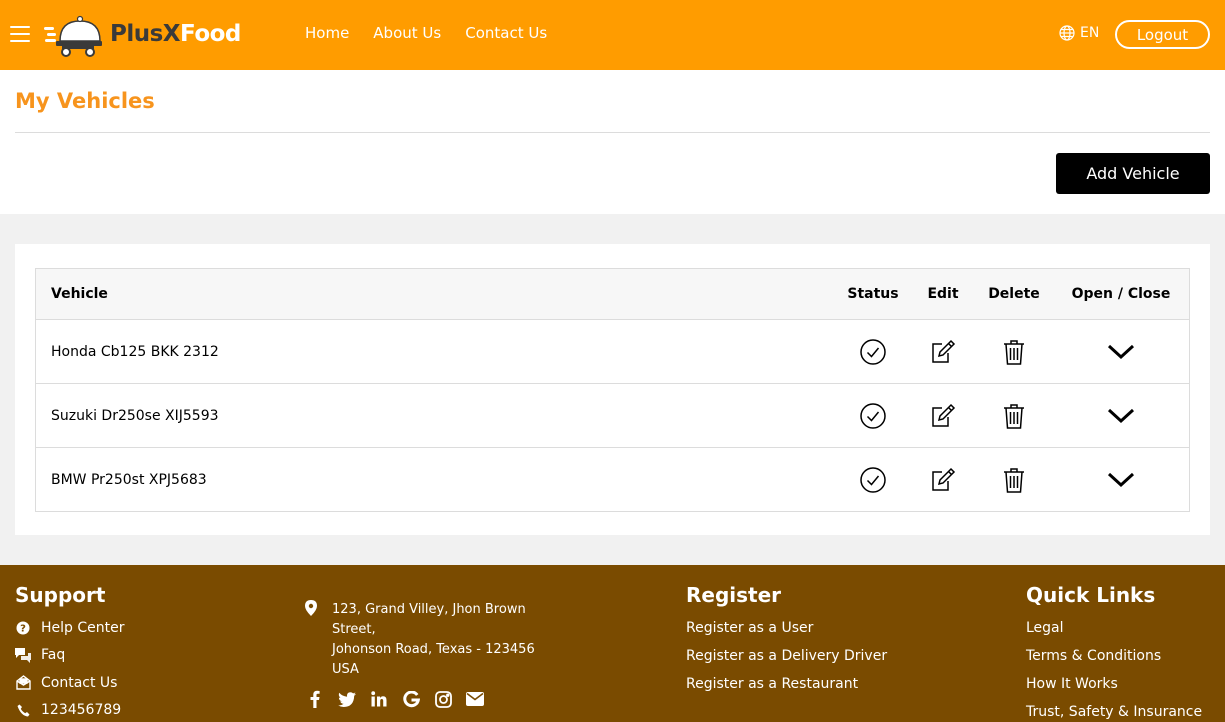 The width and height of the screenshot is (1225, 722). Describe the element at coordinates (79, 294) in the screenshot. I see `column-header-vehicle: Vehicle` at that location.